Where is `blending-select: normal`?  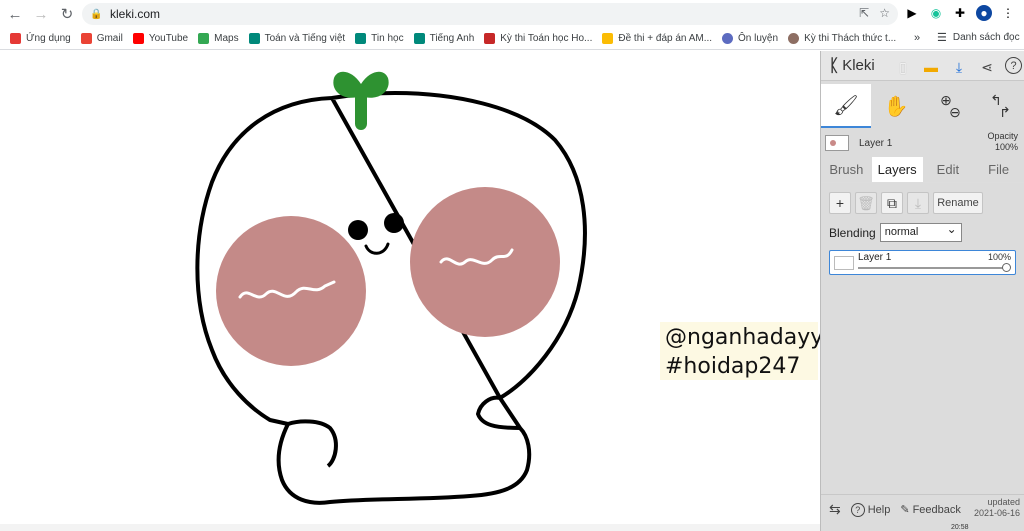 blending-select: normal is located at coordinates (920, 231).